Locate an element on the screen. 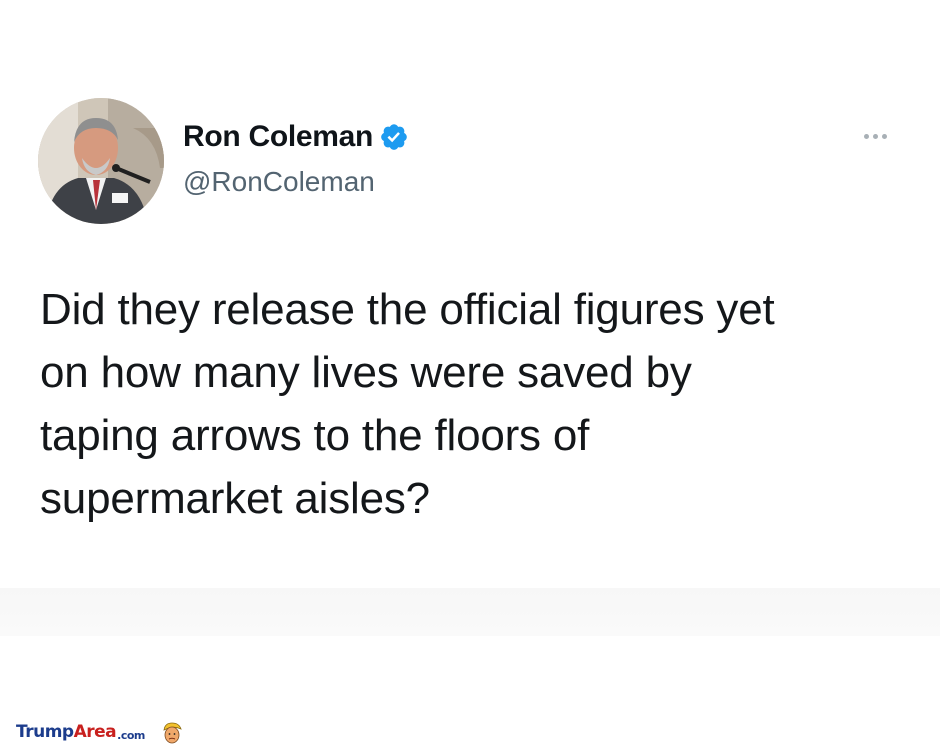 The height and width of the screenshot is (750, 940). watermark-com: .com is located at coordinates (131, 735).